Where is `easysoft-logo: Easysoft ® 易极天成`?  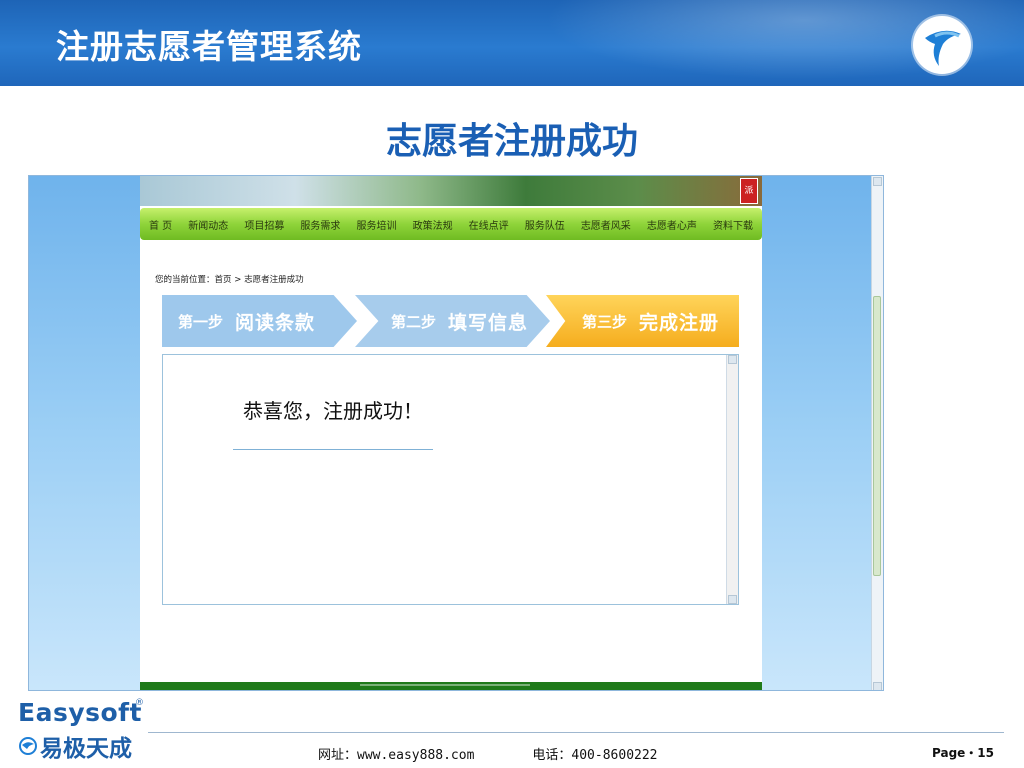 easysoft-logo: Easysoft ® 易极天成 is located at coordinates (81, 730).